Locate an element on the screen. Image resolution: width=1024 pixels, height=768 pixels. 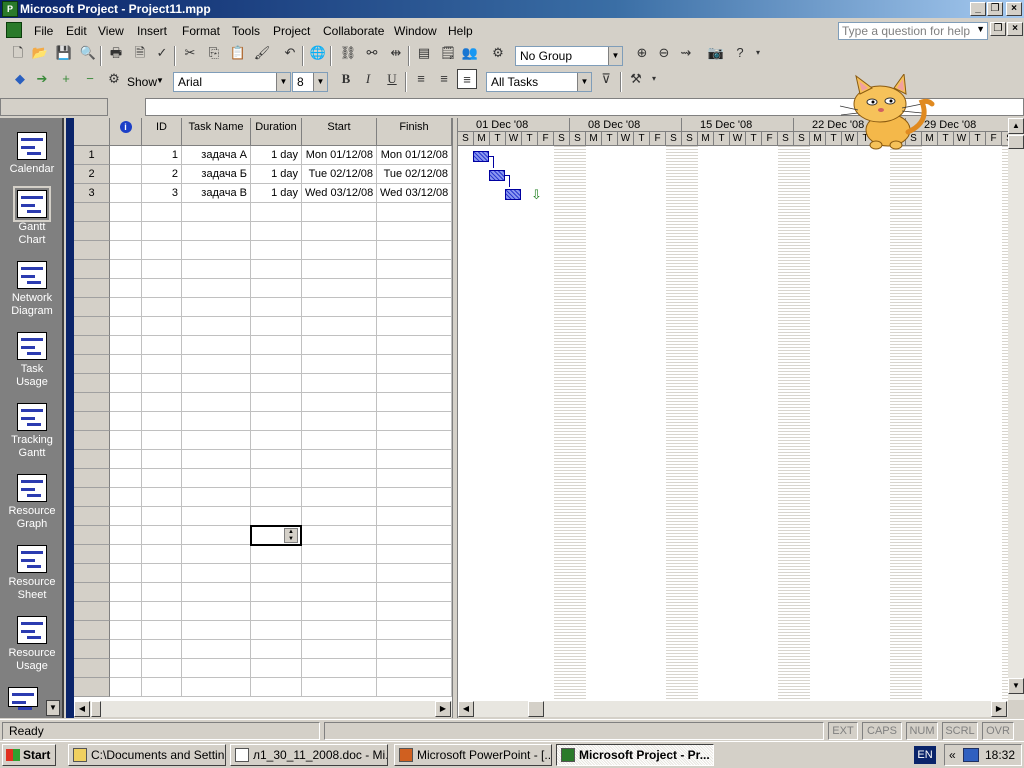
network-icon is located at coordinates (971, 755).